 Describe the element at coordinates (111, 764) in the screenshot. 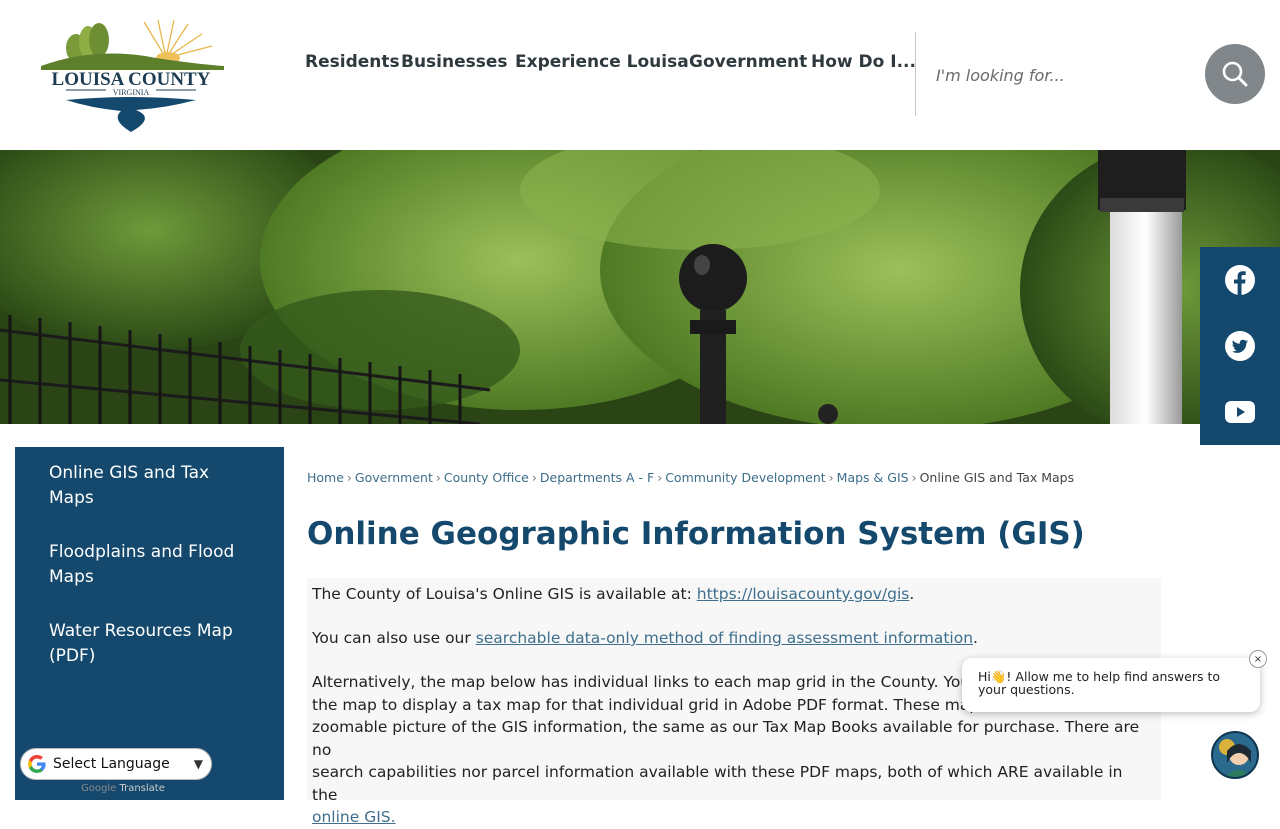

I see `language-select-label: Select Language` at that location.